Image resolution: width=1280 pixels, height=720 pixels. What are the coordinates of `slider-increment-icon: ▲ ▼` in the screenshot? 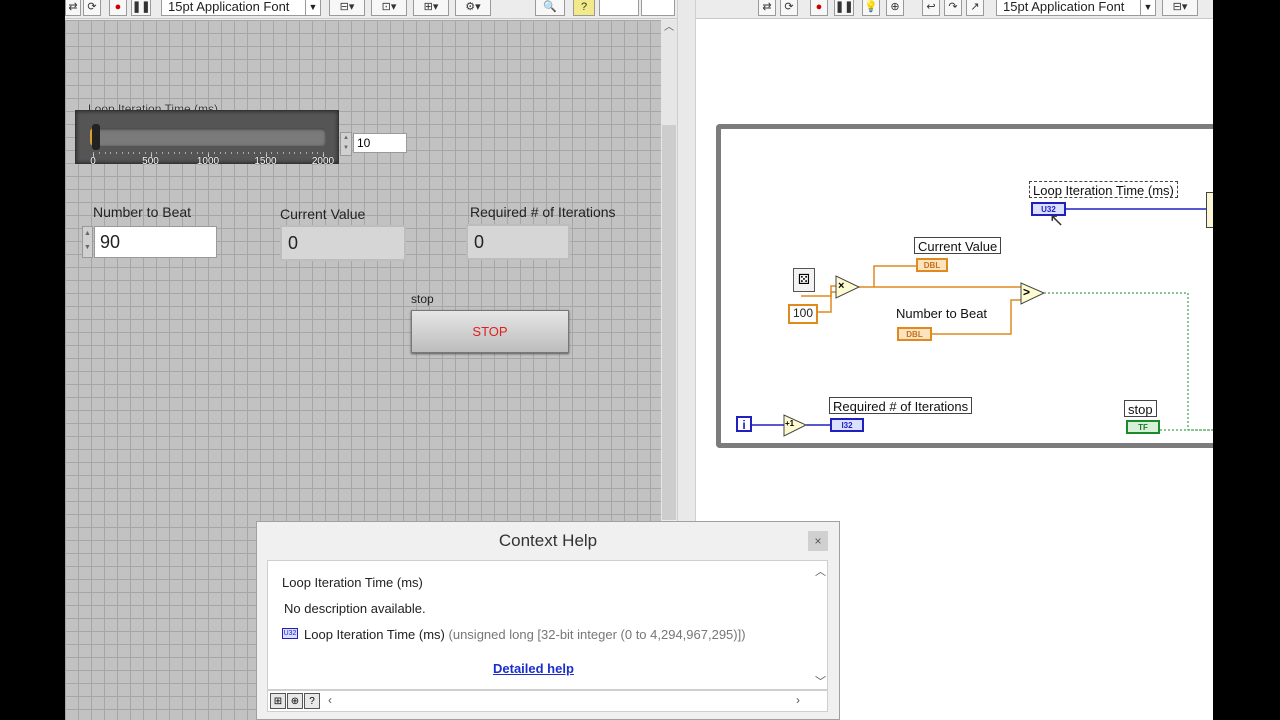 It's located at (346, 144).